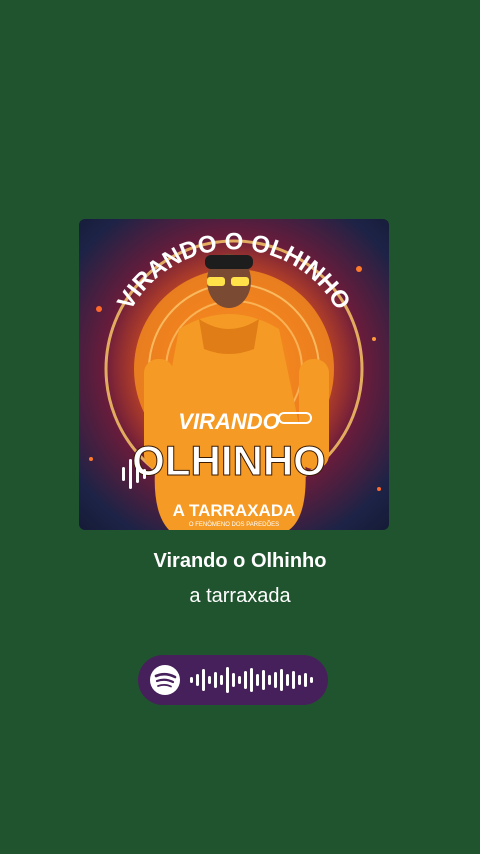 The width and height of the screenshot is (480, 854). Describe the element at coordinates (240, 561) in the screenshot. I see `track-title: Virando o Olhinho` at that location.